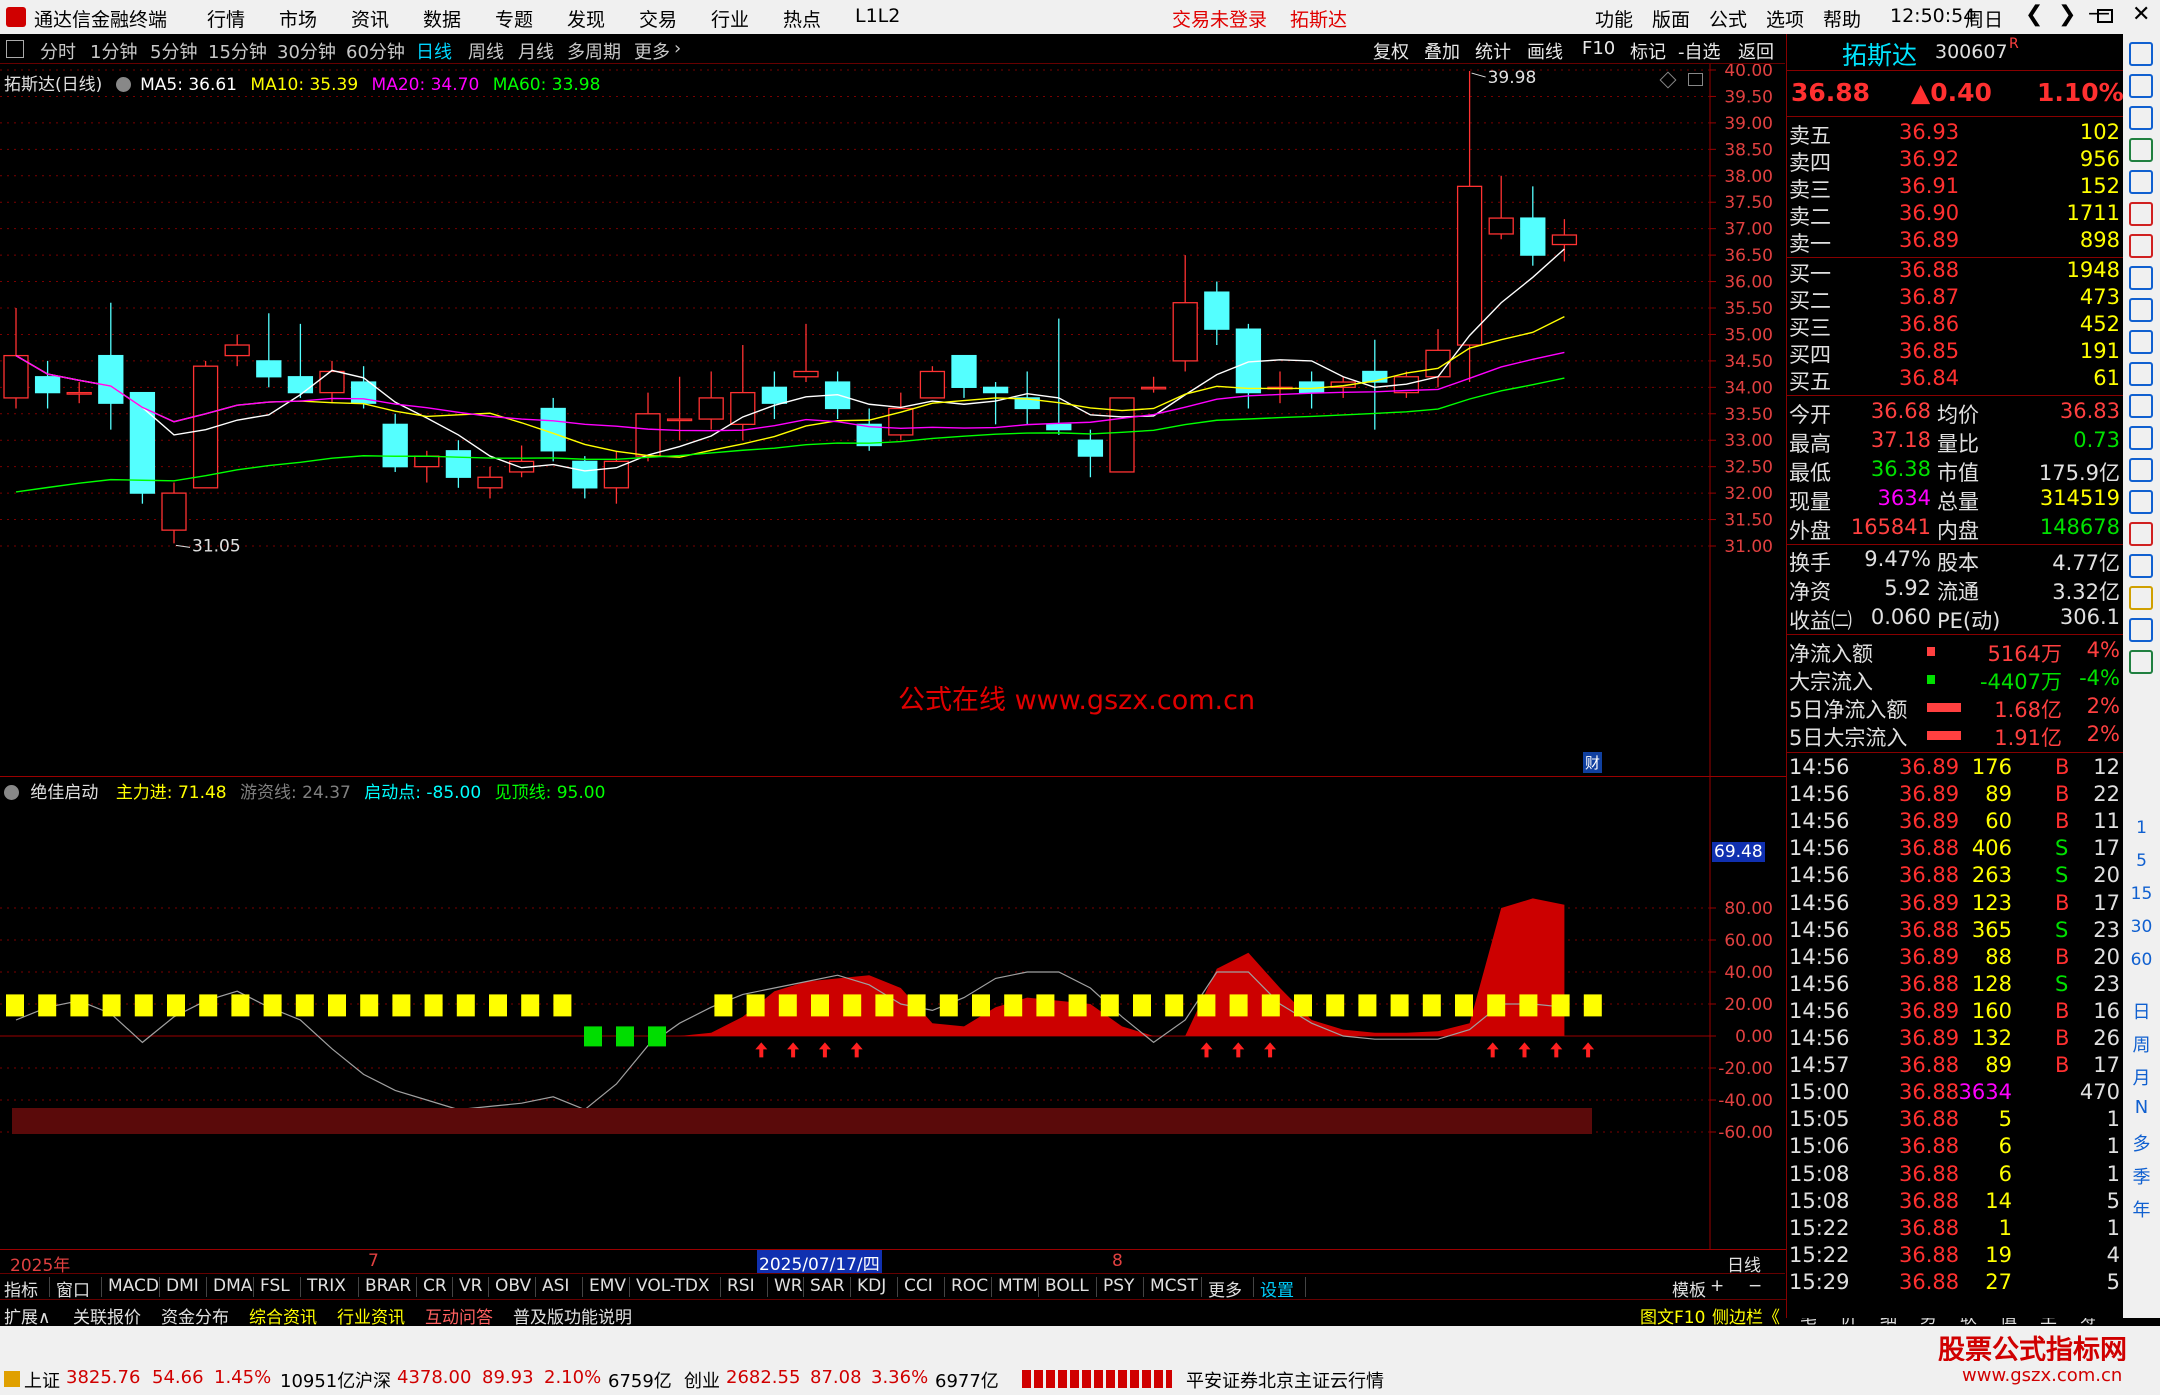 The width and height of the screenshot is (2160, 1395). Describe the element at coordinates (2141, 1209) in the screenshot. I see `period-shortcut-side-6: 年` at that location.